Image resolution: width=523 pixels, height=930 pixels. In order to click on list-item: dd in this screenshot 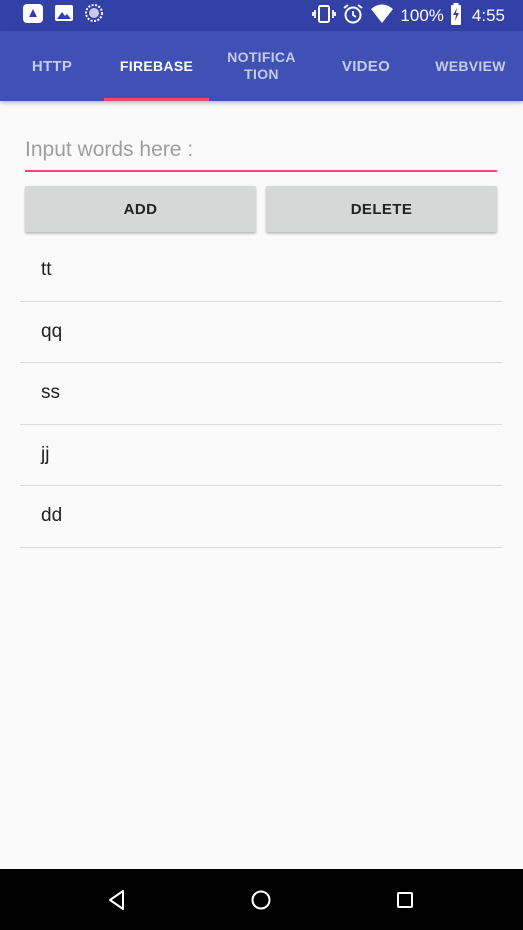, I will do `click(261, 517)`.